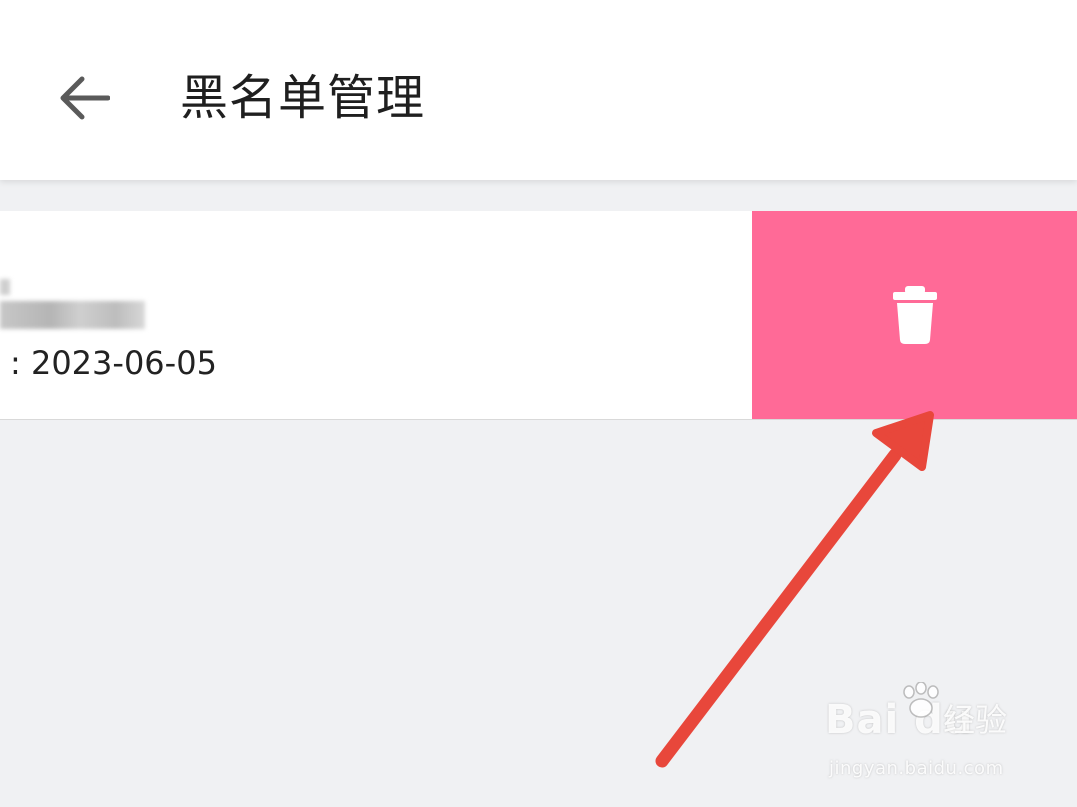 This screenshot has height=807, width=1077. Describe the element at coordinates (95, 291) in the screenshot. I see `blurred-contact-name` at that location.